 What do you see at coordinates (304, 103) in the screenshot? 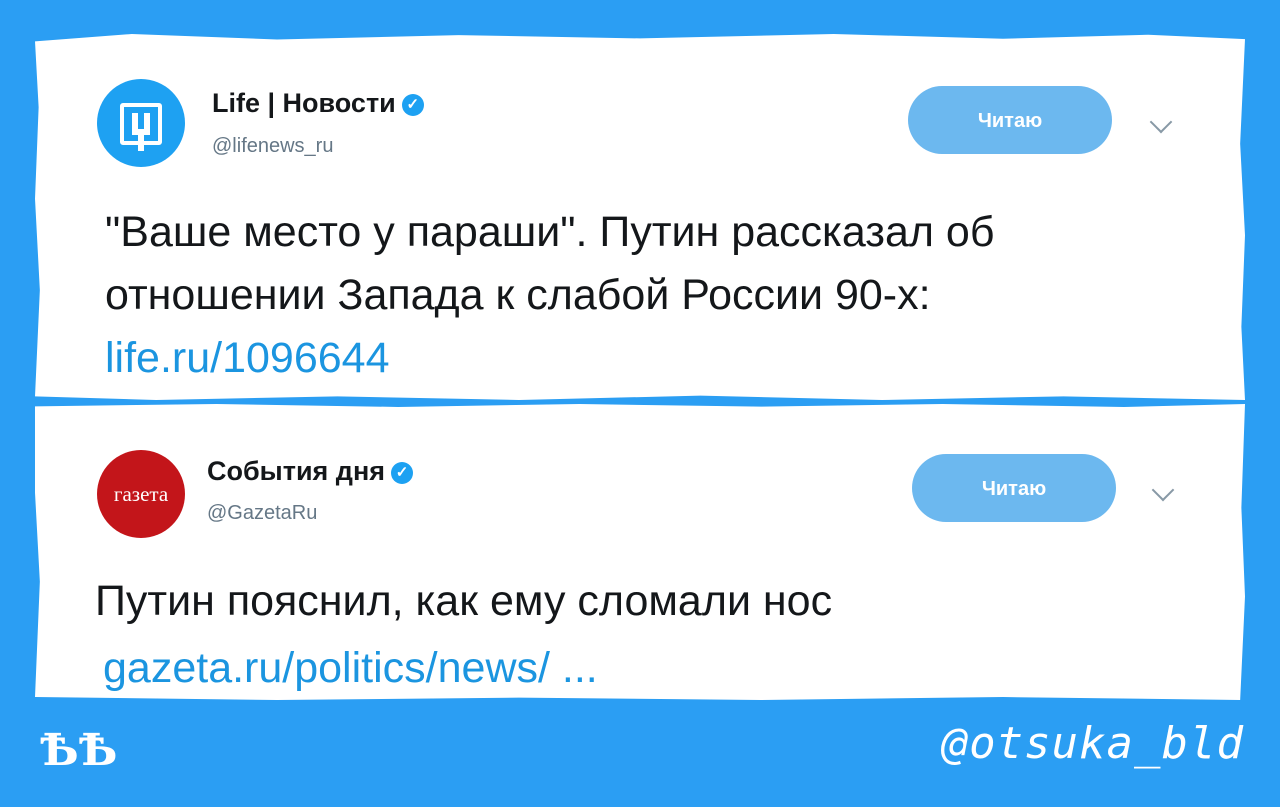
I see `author-name-text: Life | Новости` at bounding box center [304, 103].